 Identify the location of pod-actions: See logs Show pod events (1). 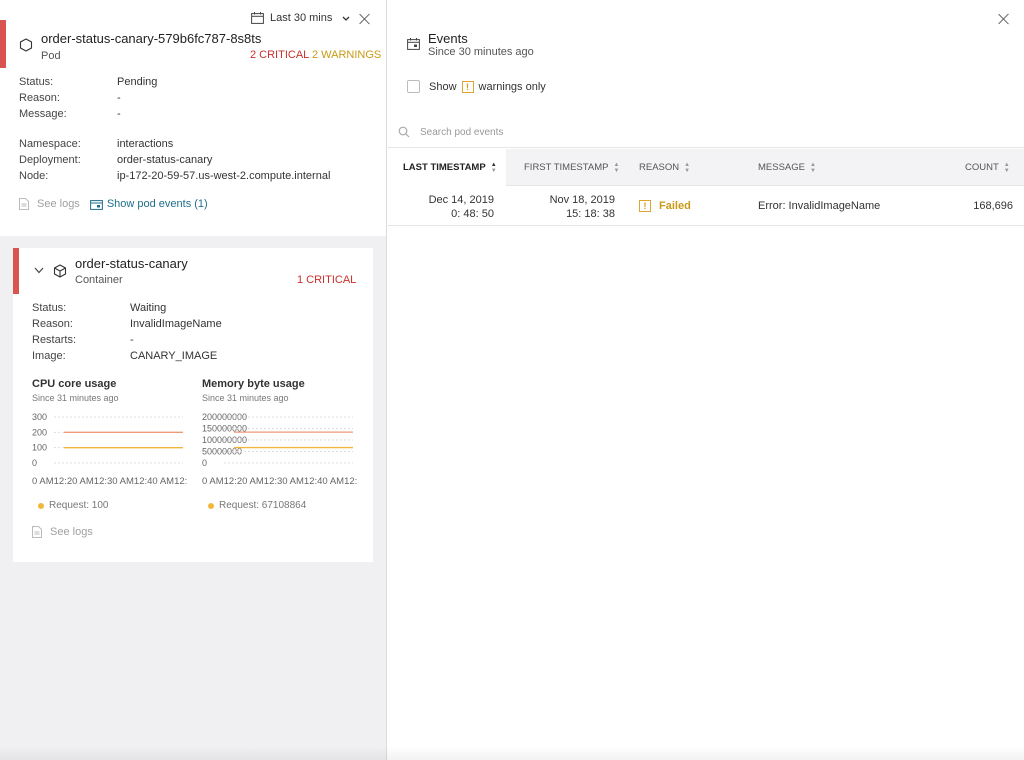
(113, 204).